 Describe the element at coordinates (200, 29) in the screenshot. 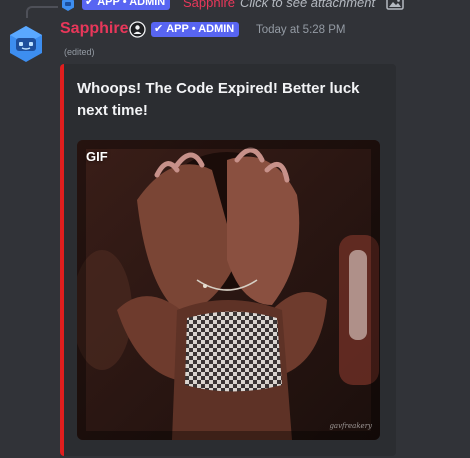

I see `app-badge-label: APP • ADMIN` at that location.